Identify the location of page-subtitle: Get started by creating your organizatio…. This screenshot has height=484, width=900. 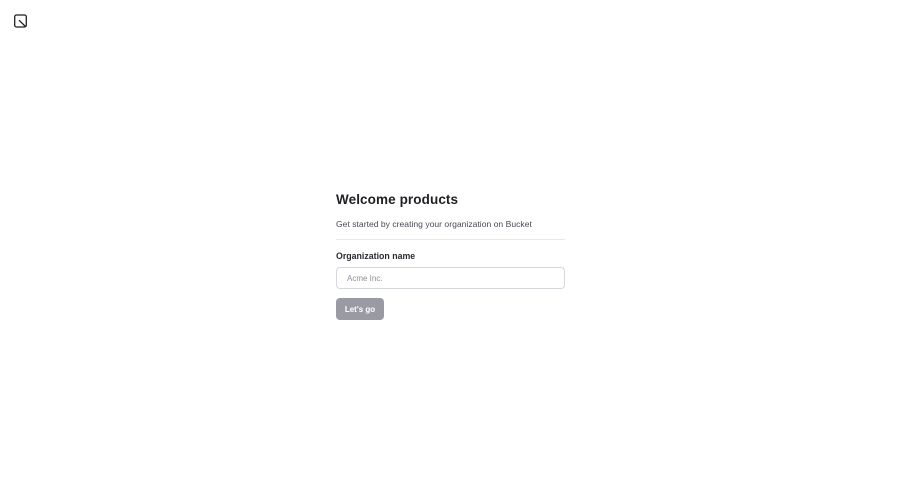
(434, 224).